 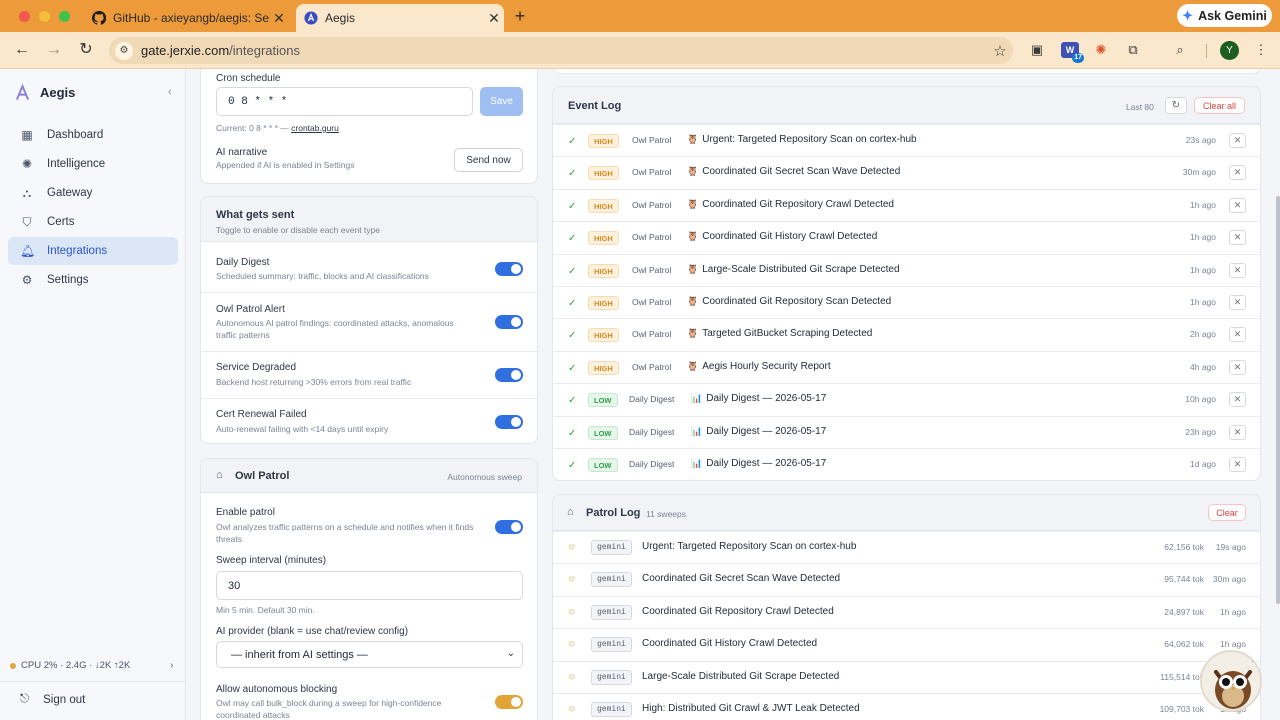 What do you see at coordinates (1219, 105) in the screenshot?
I see `clear-all-button: Clear all` at bounding box center [1219, 105].